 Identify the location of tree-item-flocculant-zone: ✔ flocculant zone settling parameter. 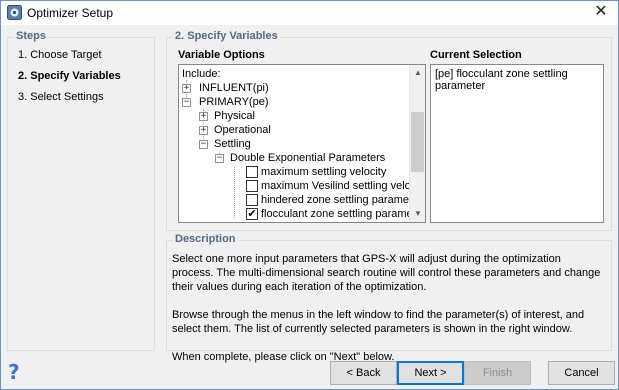
(335, 214).